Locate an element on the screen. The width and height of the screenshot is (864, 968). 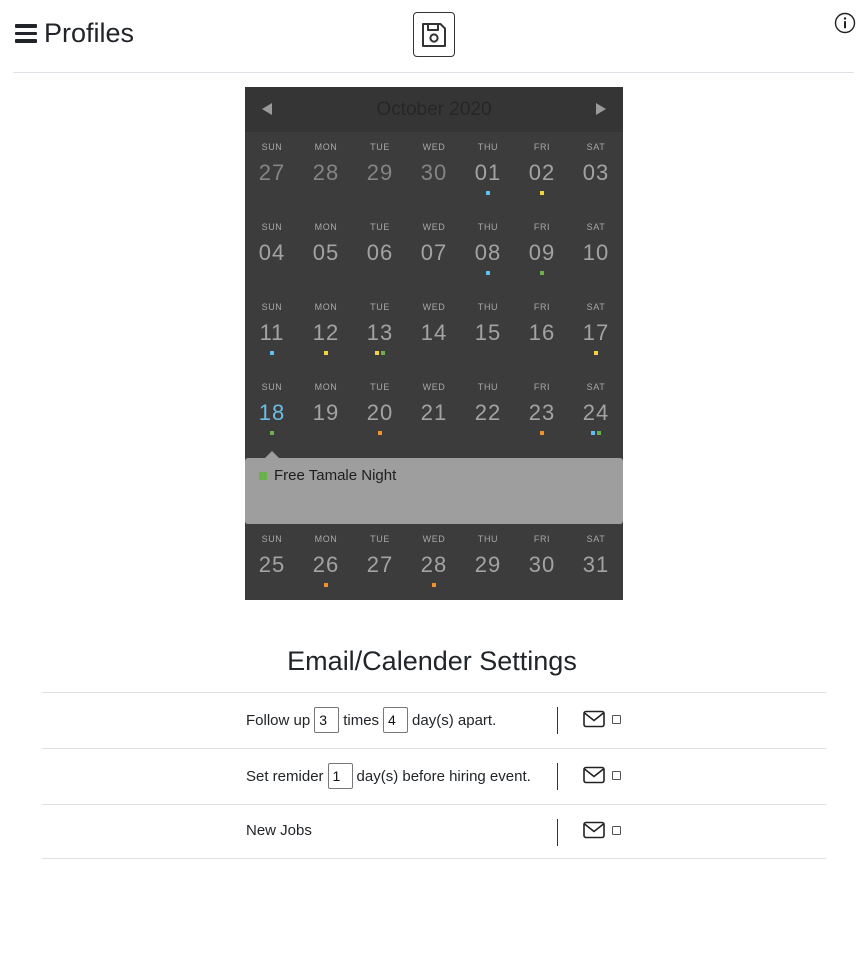
day-of-week-label: SAT is located at coordinates (596, 147).